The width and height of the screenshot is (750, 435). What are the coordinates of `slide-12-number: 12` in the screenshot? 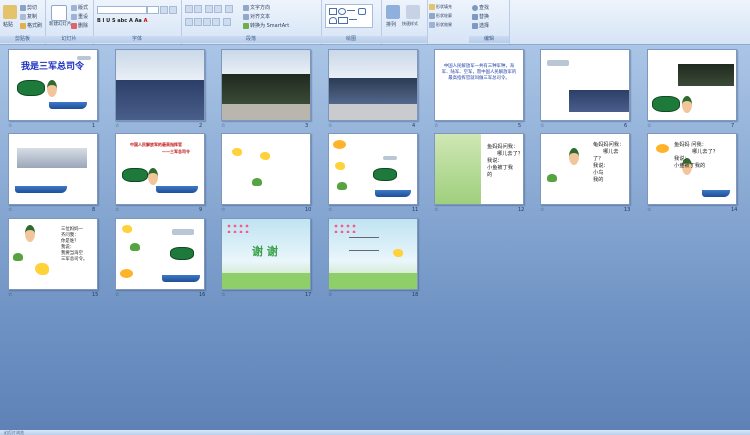 It's located at (521, 210).